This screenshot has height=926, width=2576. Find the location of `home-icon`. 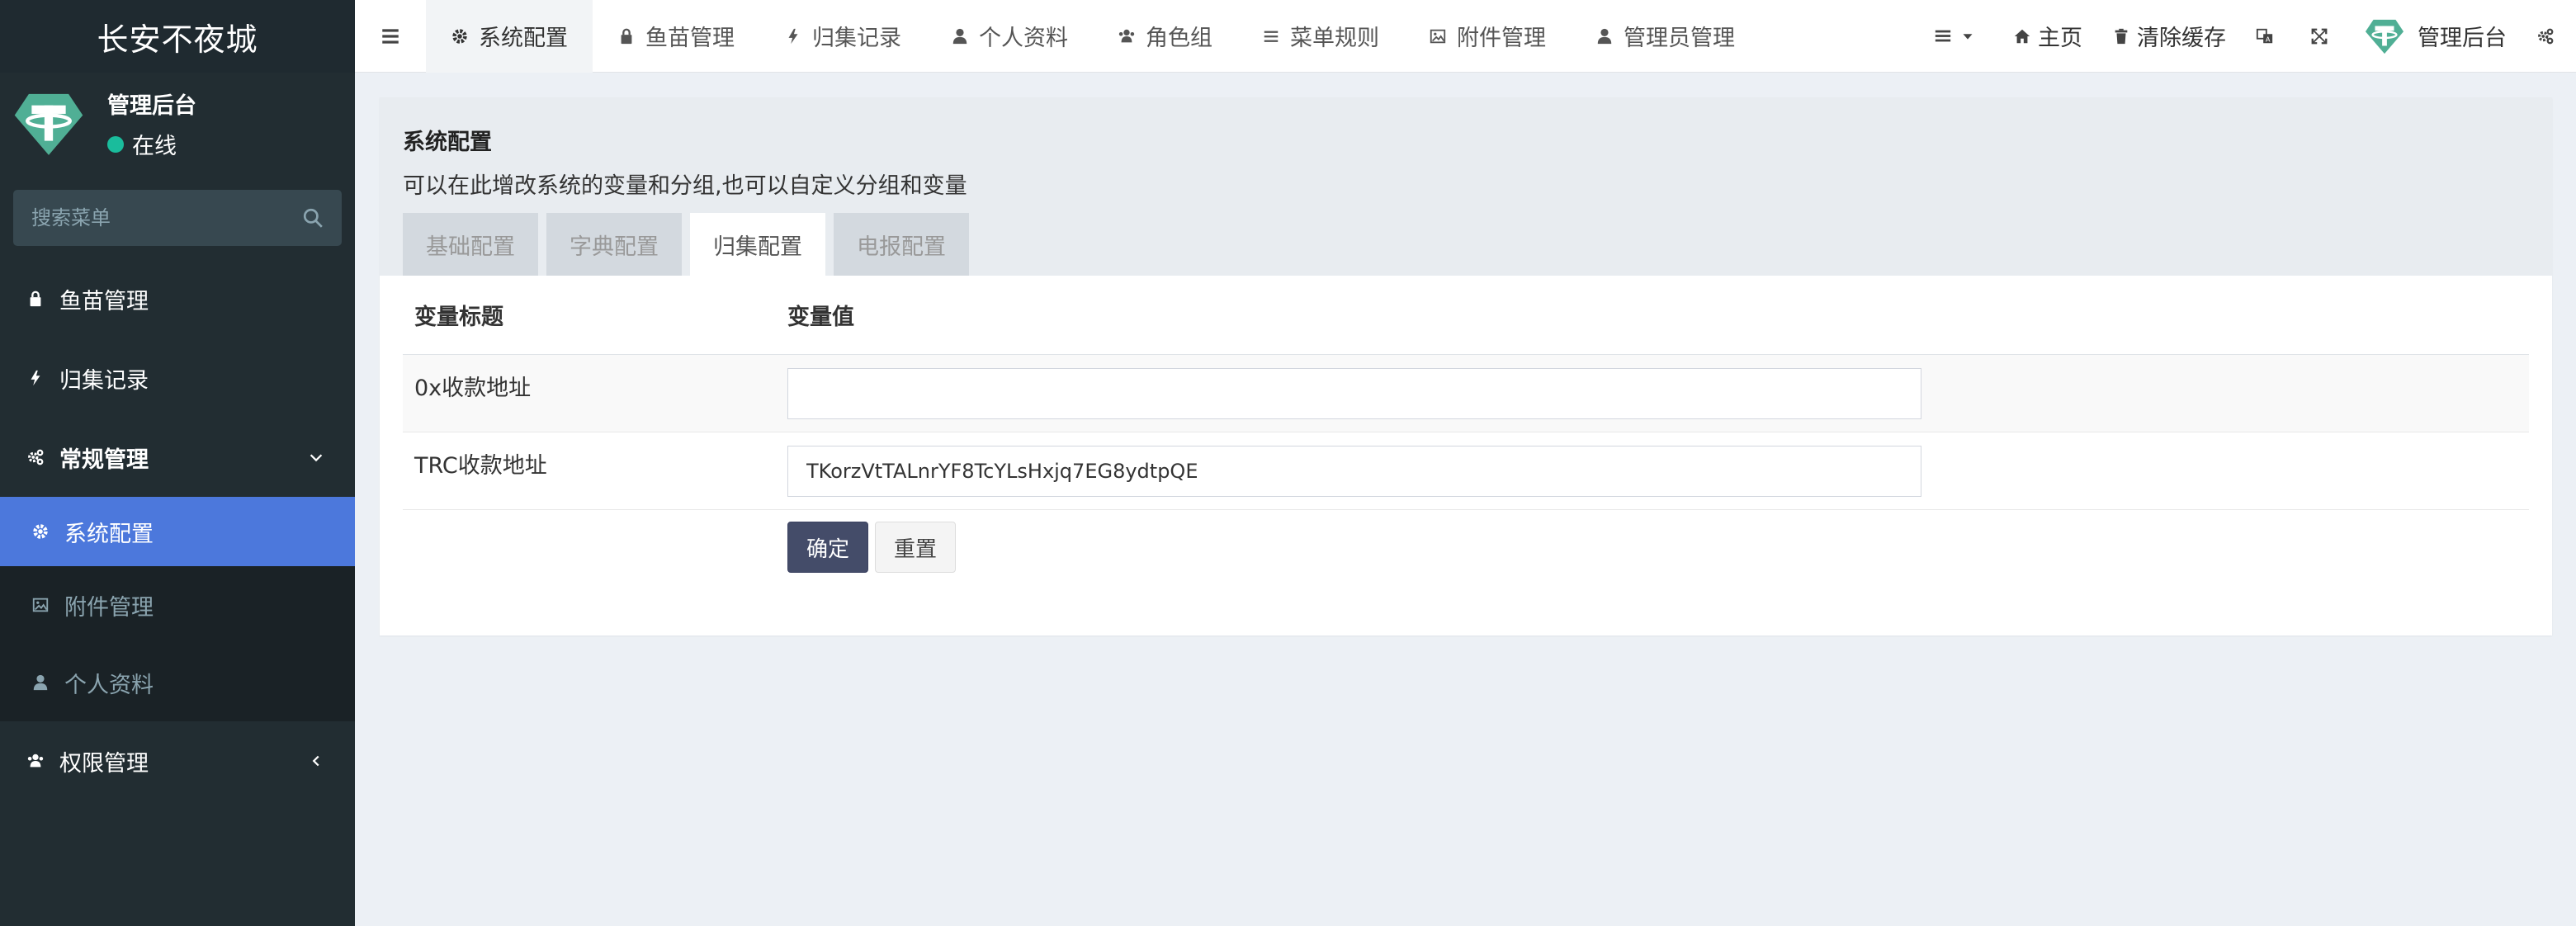

home-icon is located at coordinates (2022, 36).